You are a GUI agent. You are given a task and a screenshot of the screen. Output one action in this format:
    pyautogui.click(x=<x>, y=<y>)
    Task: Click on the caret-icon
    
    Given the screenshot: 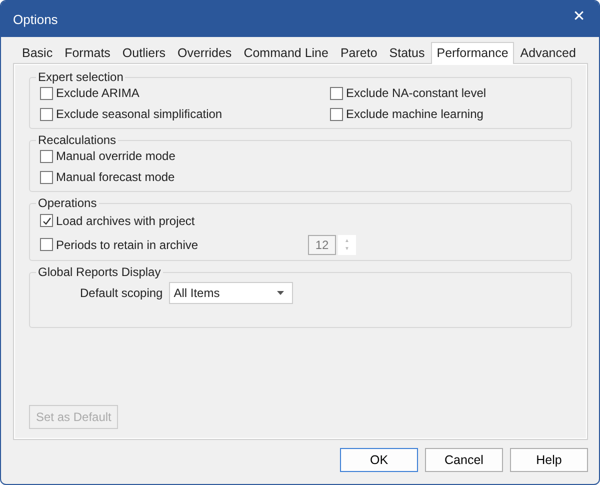 What is the action you would take?
    pyautogui.click(x=280, y=293)
    